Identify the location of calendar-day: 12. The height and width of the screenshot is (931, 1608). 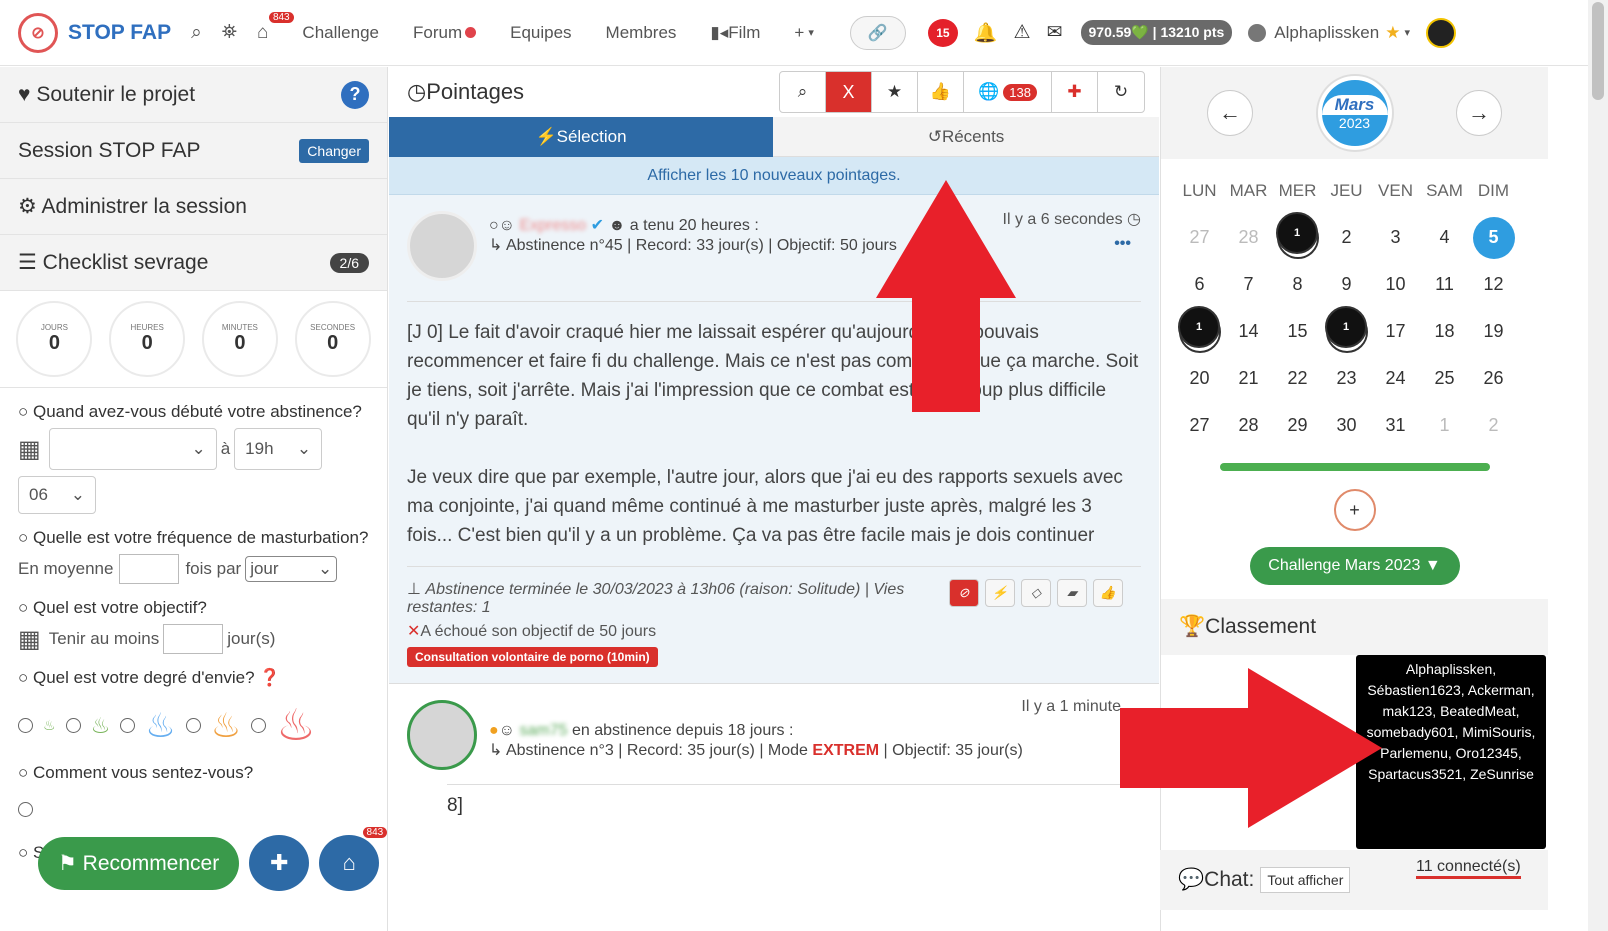
(1493, 284).